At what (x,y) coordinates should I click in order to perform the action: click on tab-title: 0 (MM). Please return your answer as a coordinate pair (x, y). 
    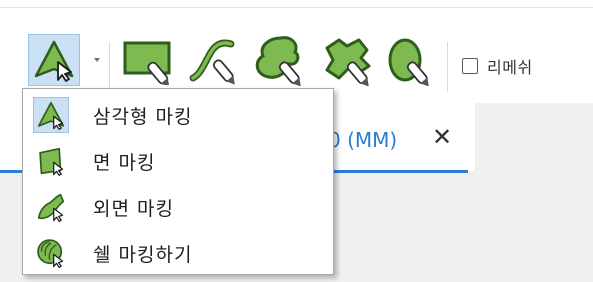
    Looking at the image, I should click on (362, 140).